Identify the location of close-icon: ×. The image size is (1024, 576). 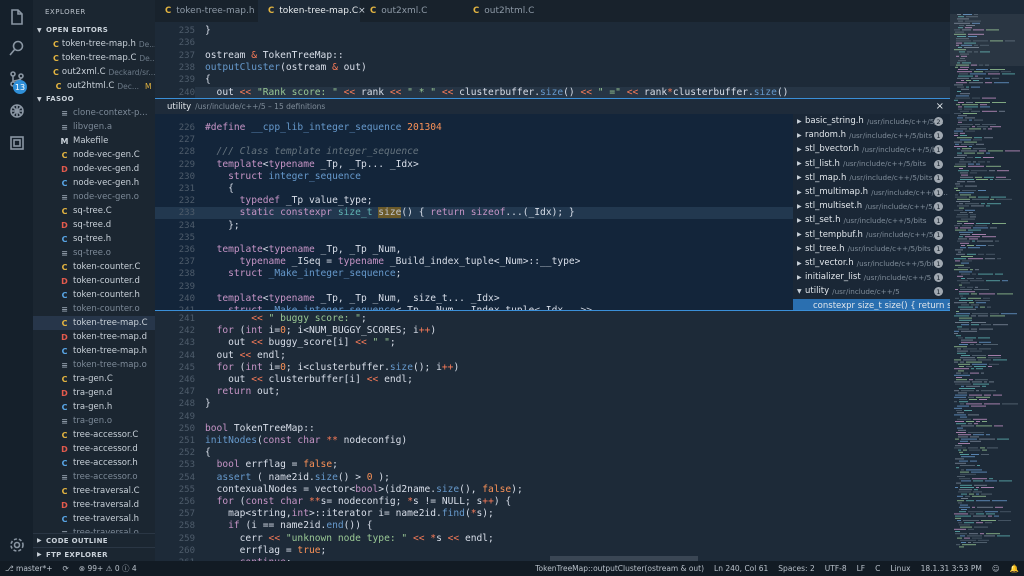
(940, 106).